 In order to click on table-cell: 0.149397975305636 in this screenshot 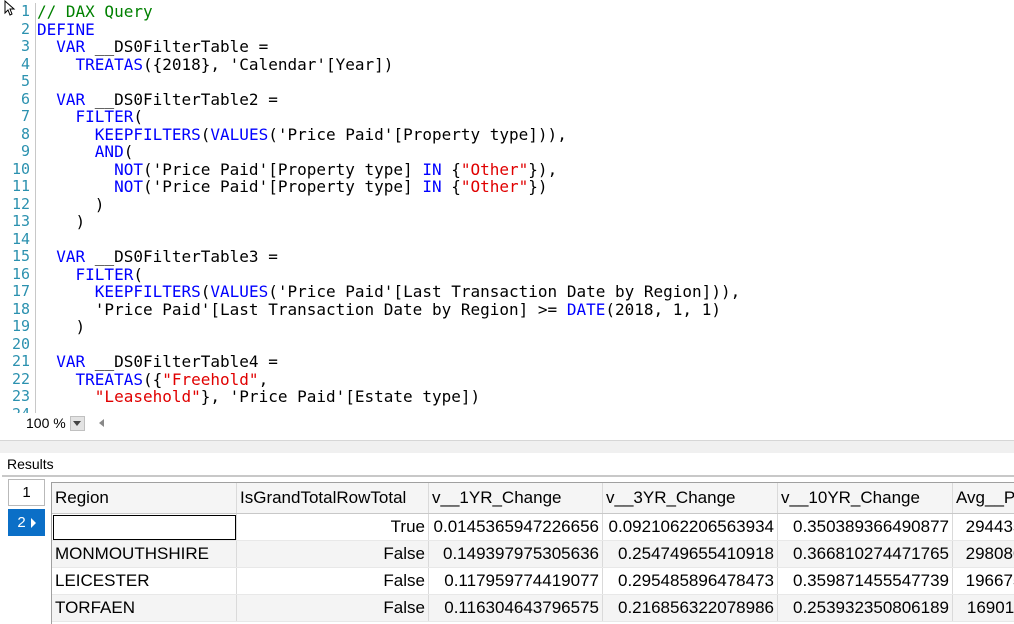, I will do `click(516, 554)`.